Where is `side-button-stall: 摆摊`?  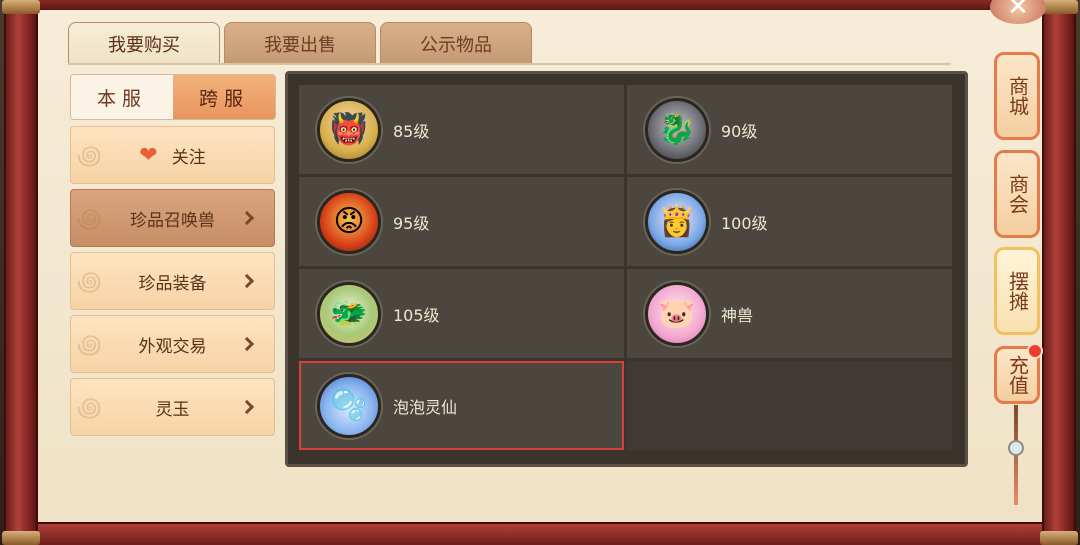
side-button-stall: 摆摊 is located at coordinates (1017, 291).